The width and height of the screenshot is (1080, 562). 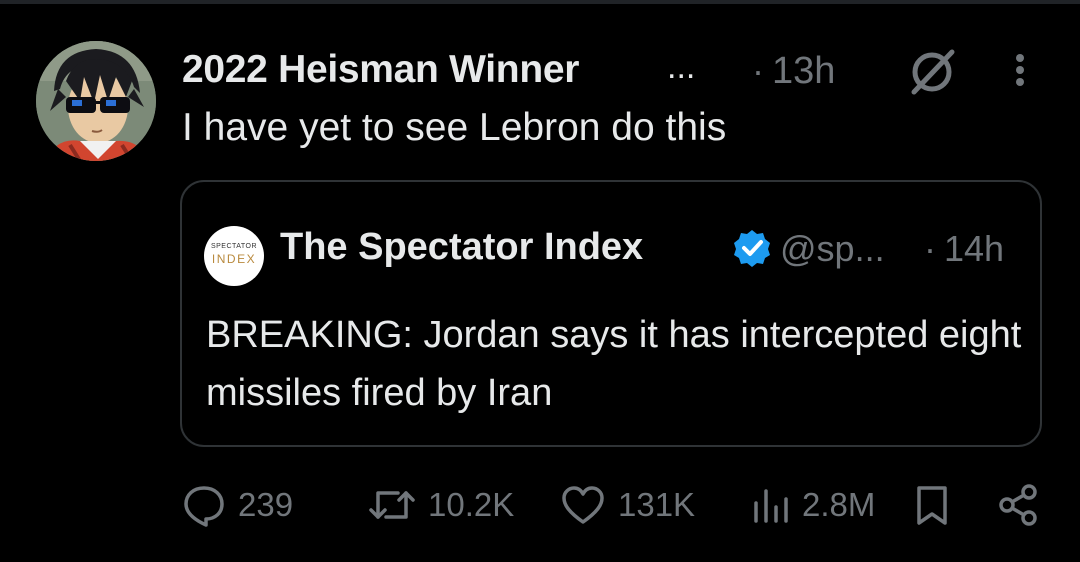 I want to click on share-button, so click(x=1018, y=505).